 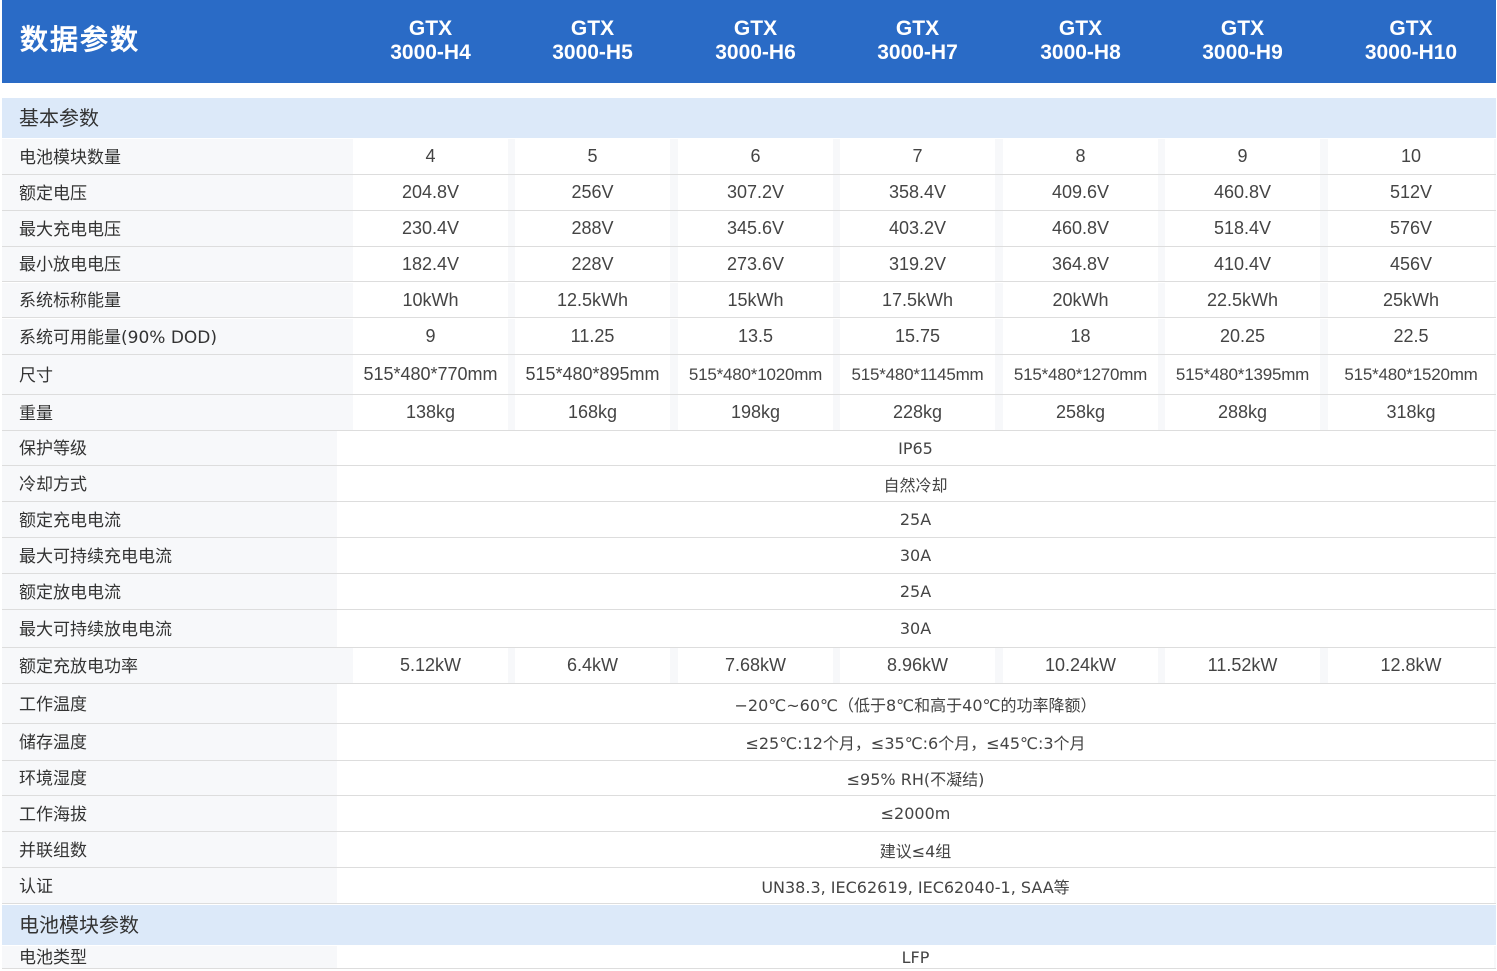 What do you see at coordinates (755, 156) in the screenshot?
I see `value-cell: 6` at bounding box center [755, 156].